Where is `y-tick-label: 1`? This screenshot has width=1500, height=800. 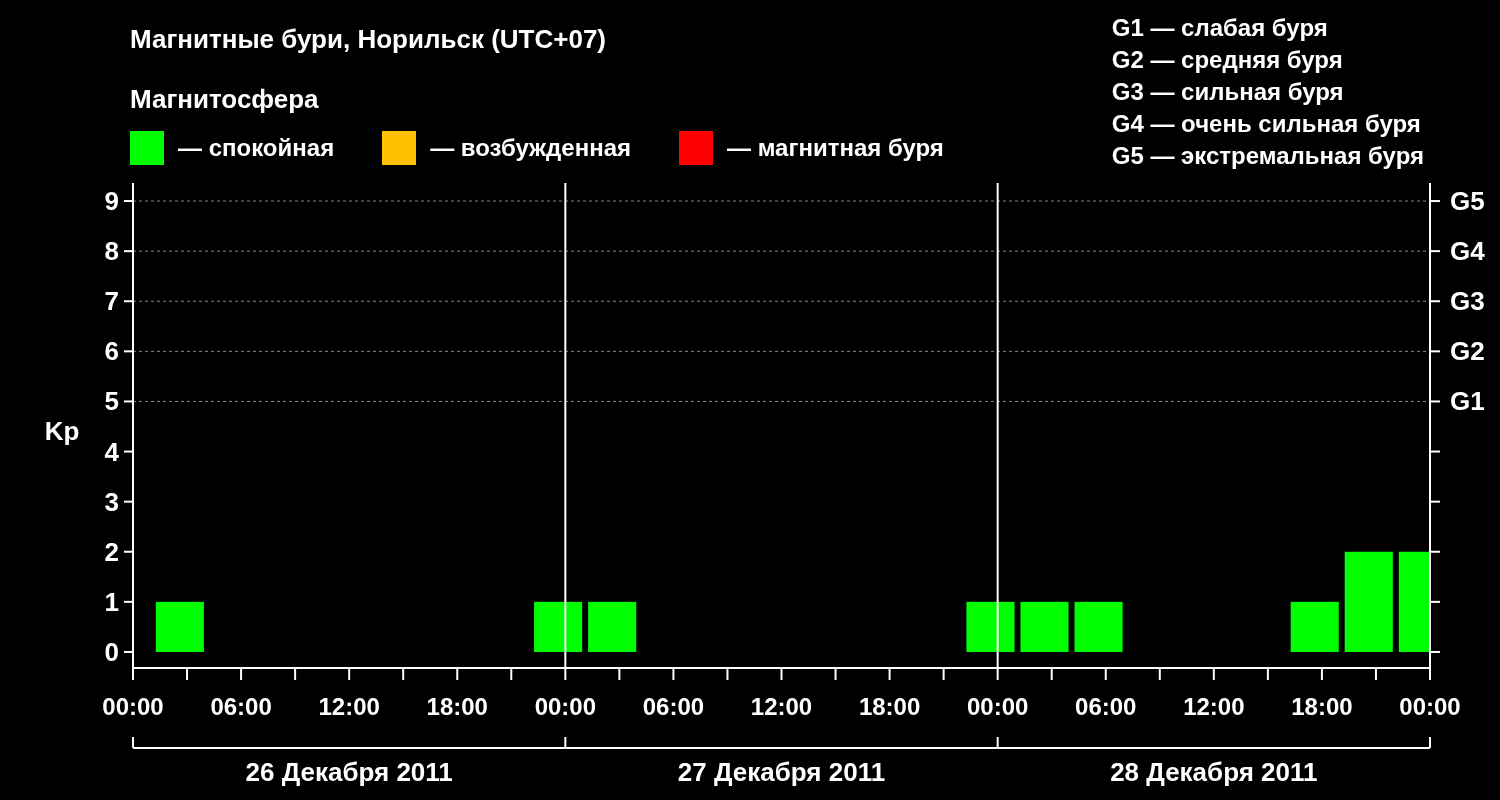 y-tick-label: 1 is located at coordinates (111, 601).